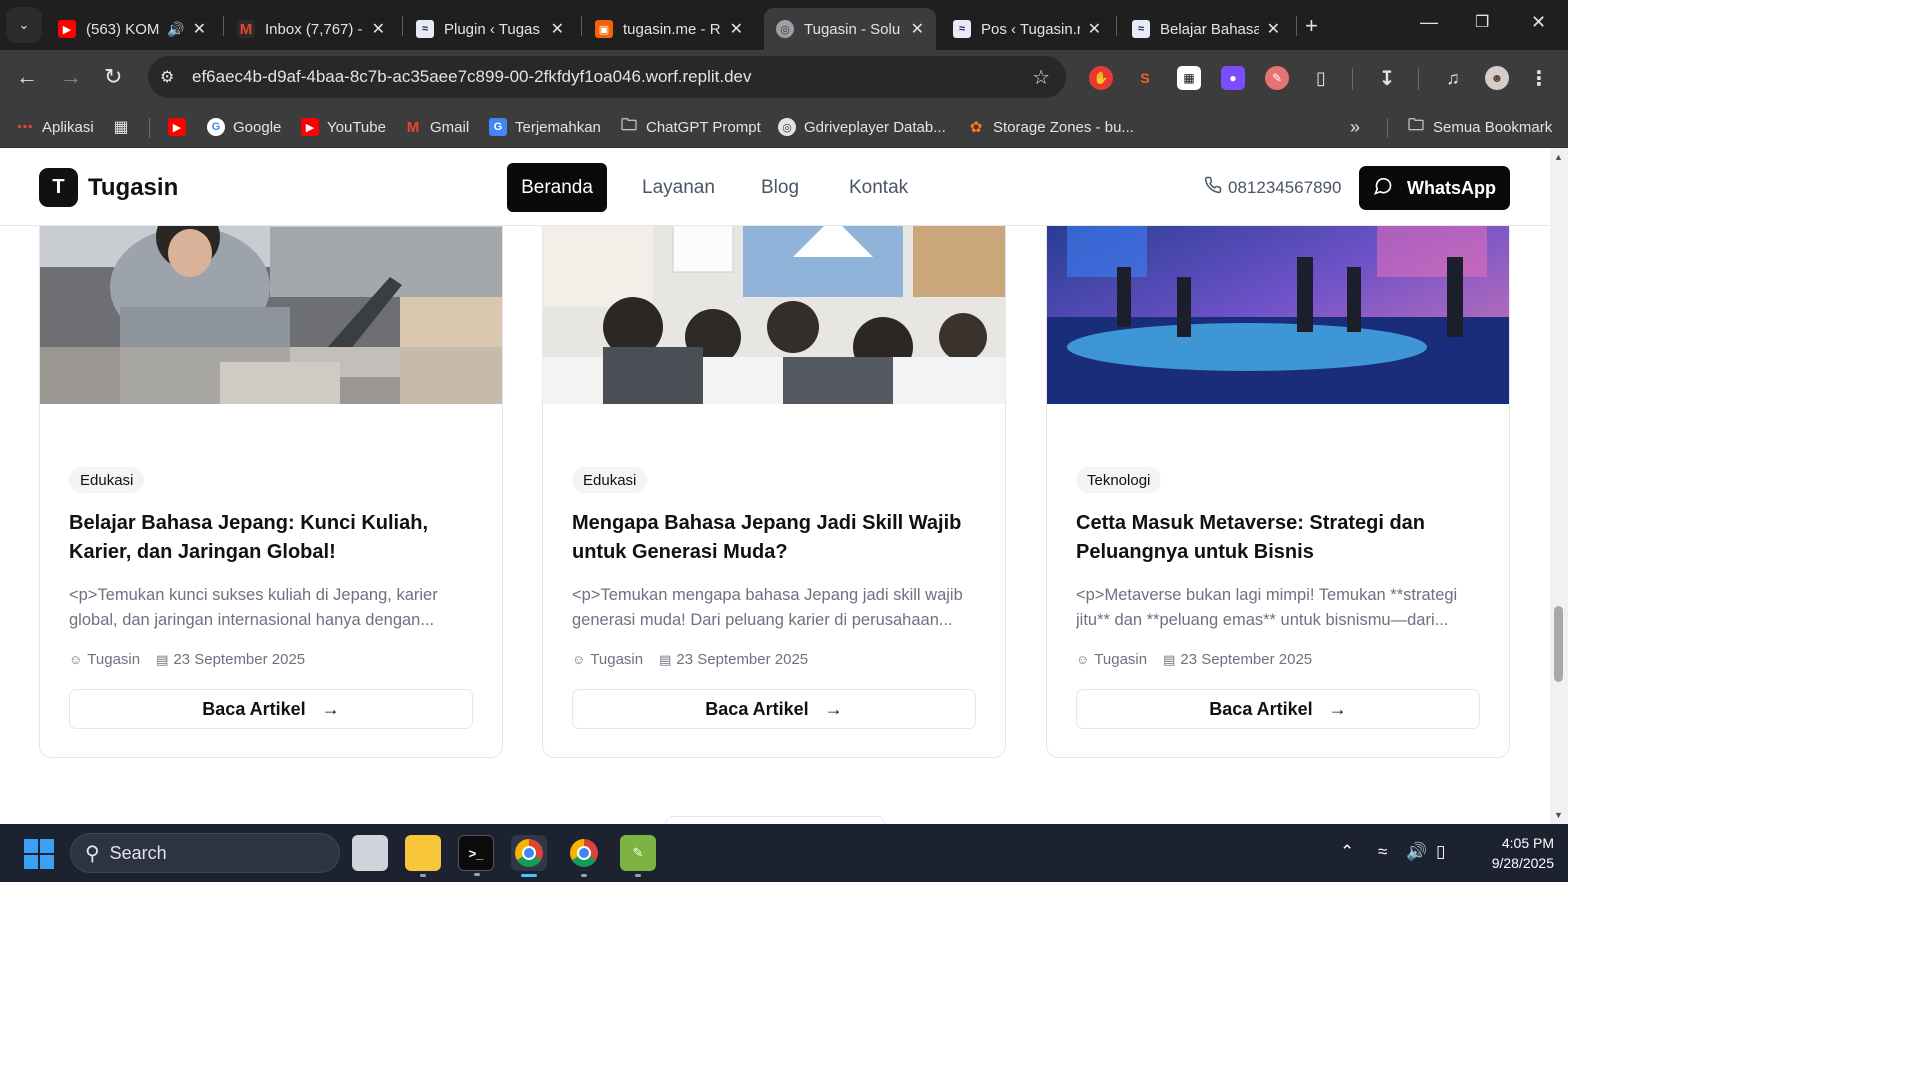 This screenshot has width=1920, height=1080. I want to click on load-more-button-partial, so click(775, 820).